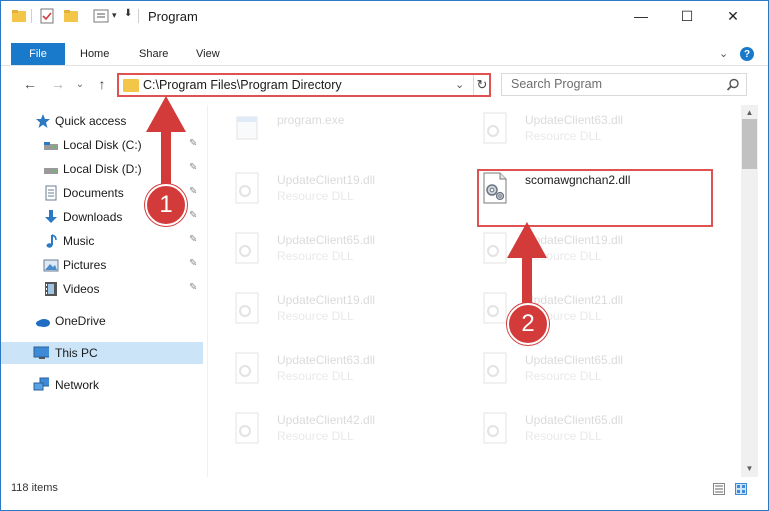 The image size is (769, 511). What do you see at coordinates (106, 385) in the screenshot?
I see `sidebar-item-network: Network` at bounding box center [106, 385].